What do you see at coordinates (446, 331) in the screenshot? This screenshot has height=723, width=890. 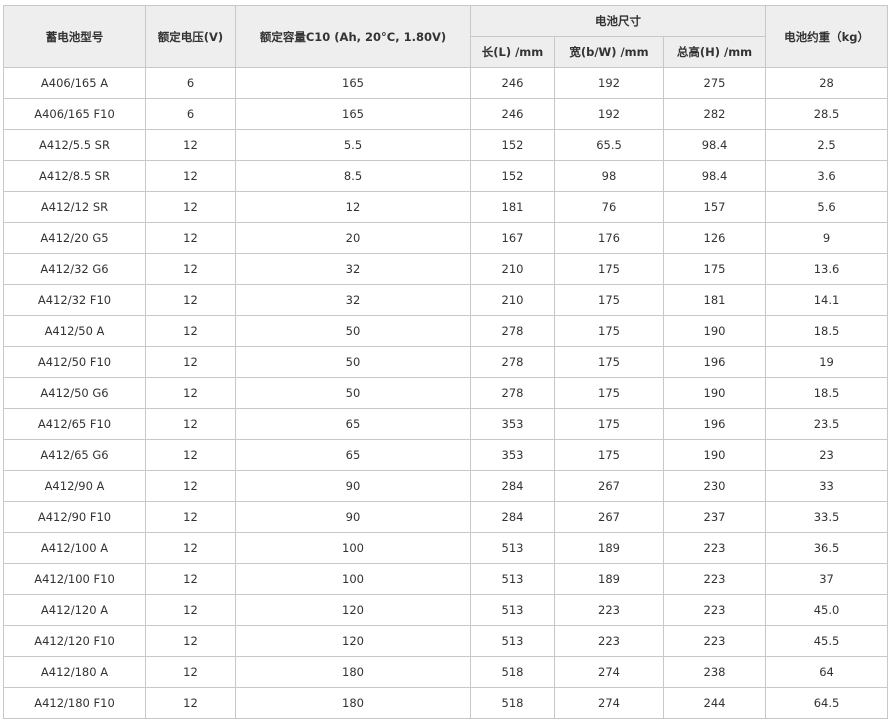 I see `table-row: A412/50 A 12 50 278 175 190 18.5` at bounding box center [446, 331].